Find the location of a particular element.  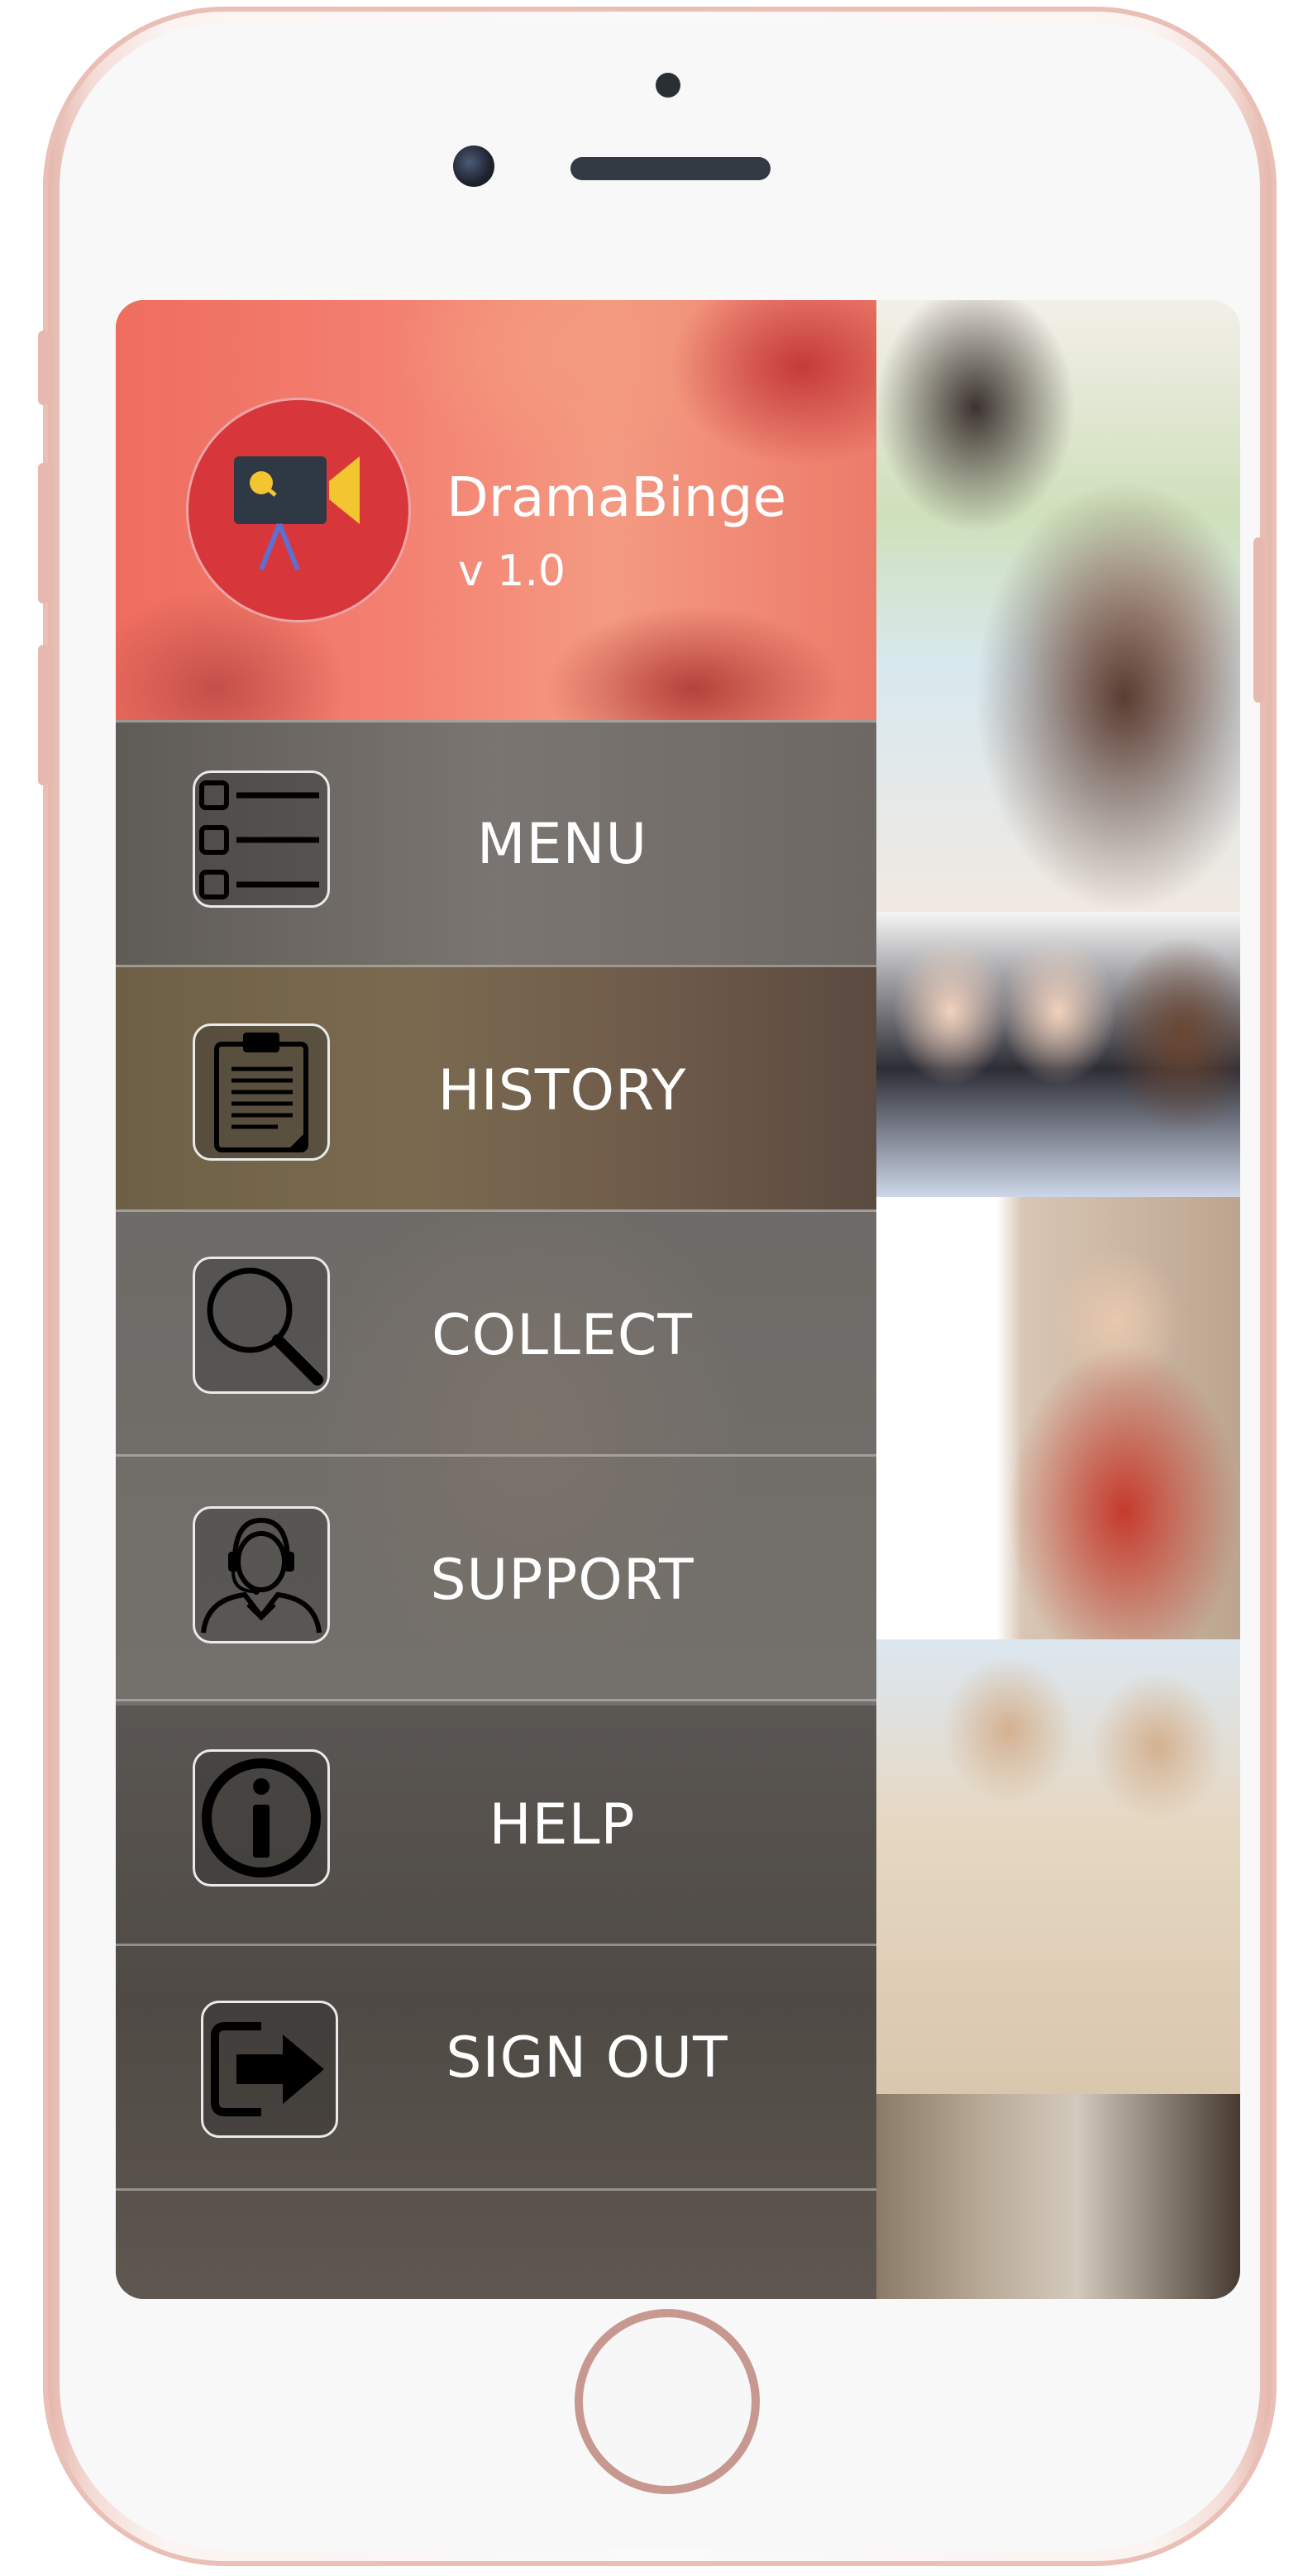

phone-power-button is located at coordinates (1259, 620).